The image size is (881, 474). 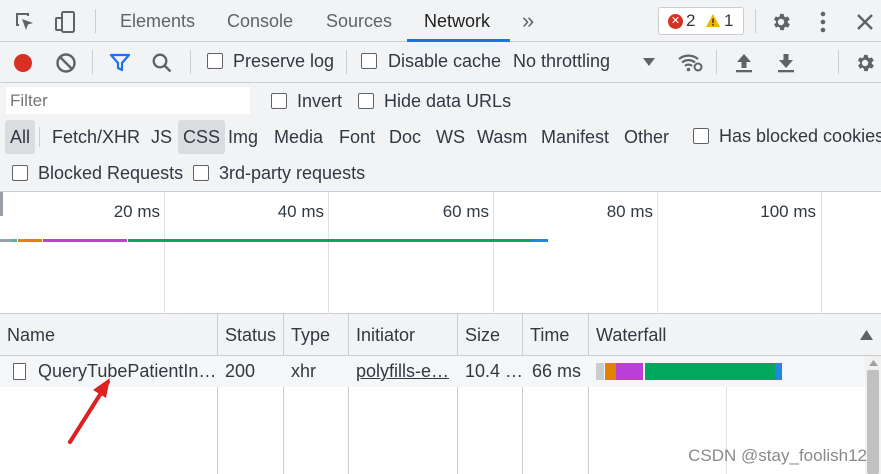 I want to click on type-filter-all: All, so click(x=20, y=137).